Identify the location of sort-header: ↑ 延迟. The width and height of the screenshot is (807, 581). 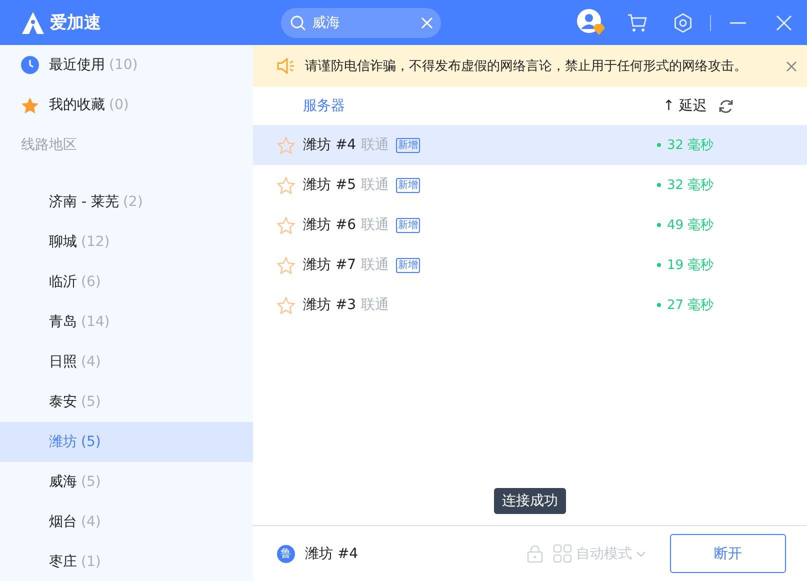
(684, 106).